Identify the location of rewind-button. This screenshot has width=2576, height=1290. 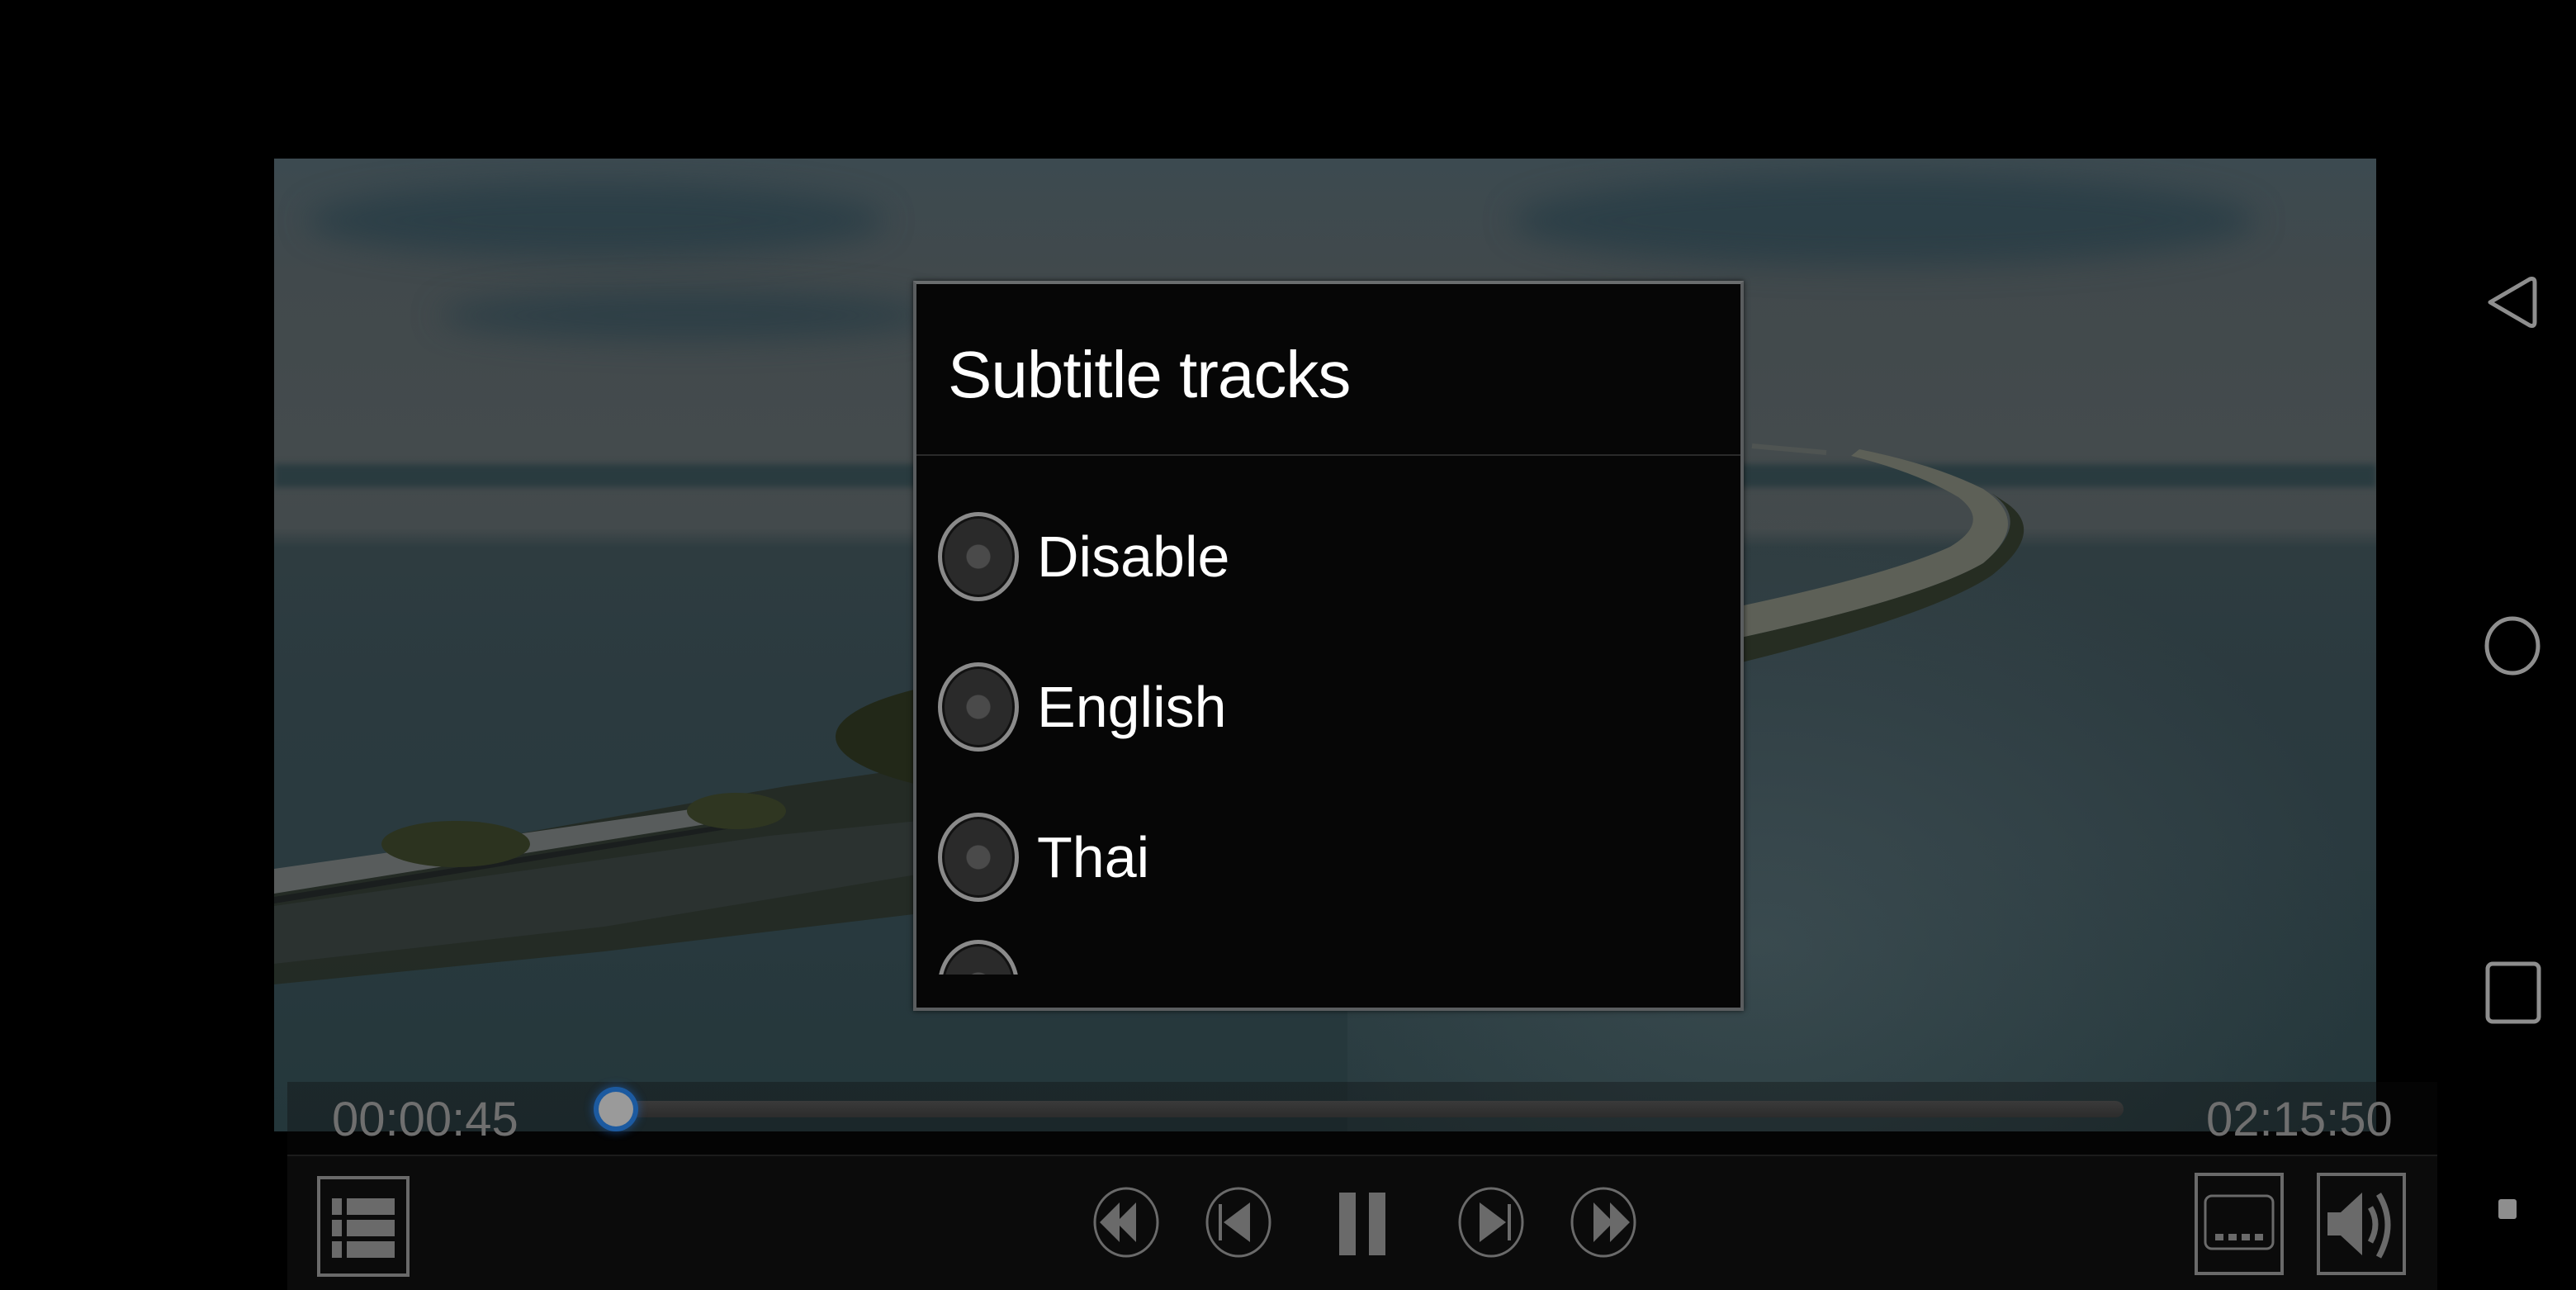
(1126, 1222).